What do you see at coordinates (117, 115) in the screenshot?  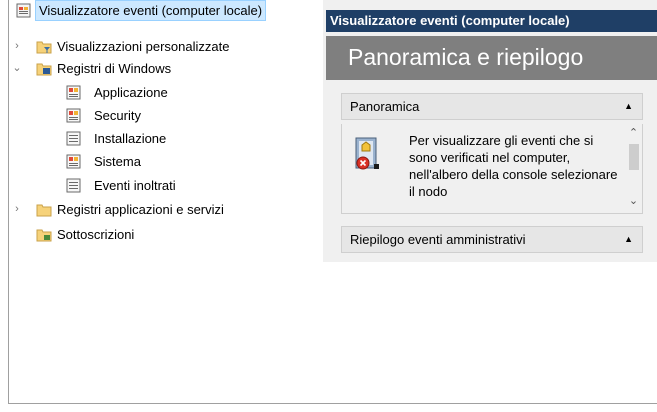 I see `tree-item-label: Security` at bounding box center [117, 115].